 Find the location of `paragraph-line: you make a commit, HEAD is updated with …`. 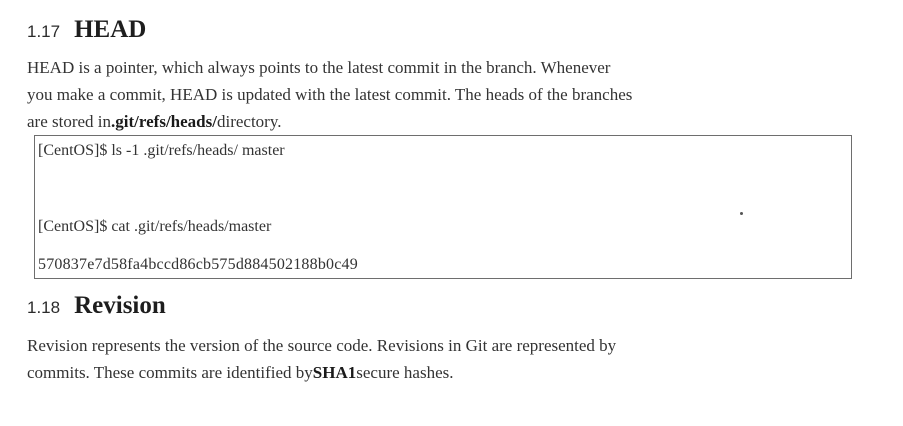

paragraph-line: you make a commit, HEAD is updated with … is located at coordinates (330, 94).